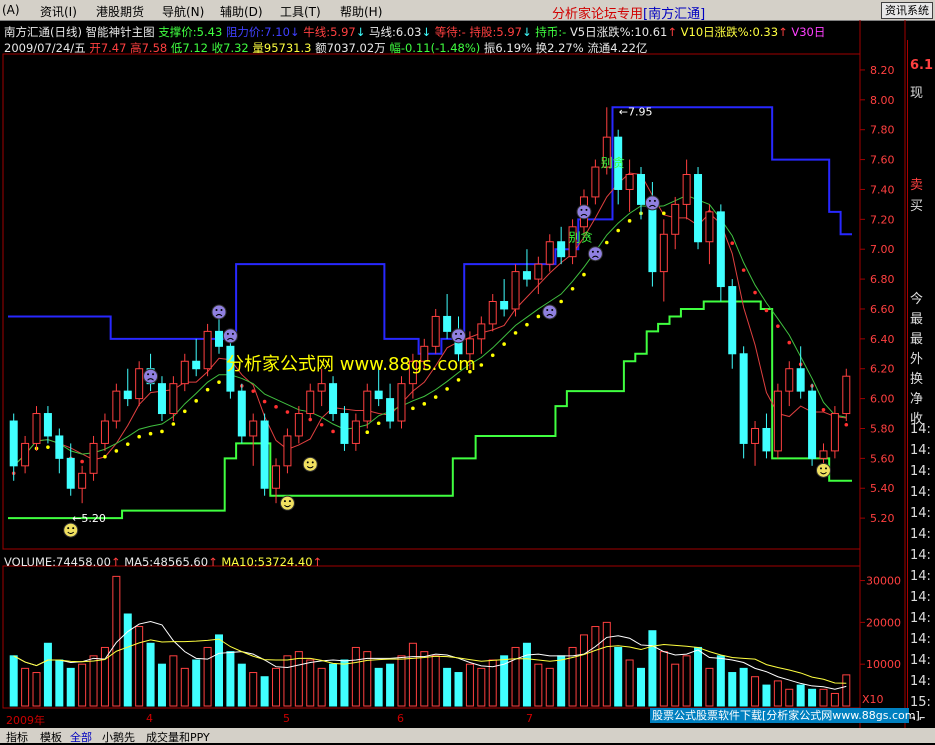 This screenshot has height=745, width=935. I want to click on date-label: 2009年, so click(25, 720).